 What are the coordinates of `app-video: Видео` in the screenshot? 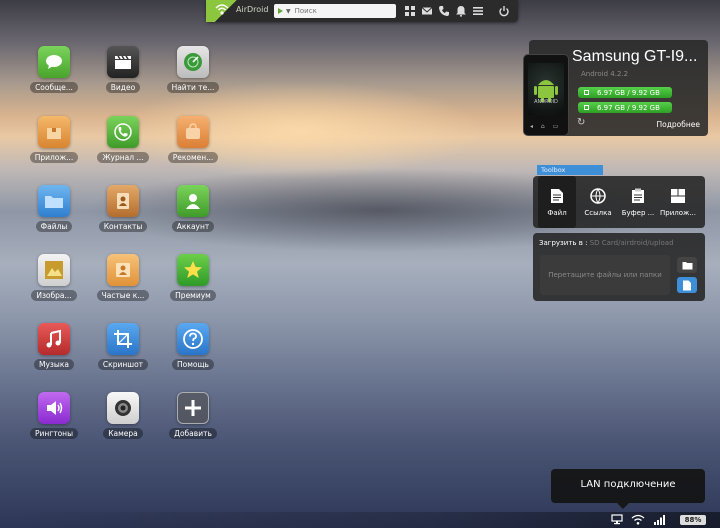 It's located at (123, 71).